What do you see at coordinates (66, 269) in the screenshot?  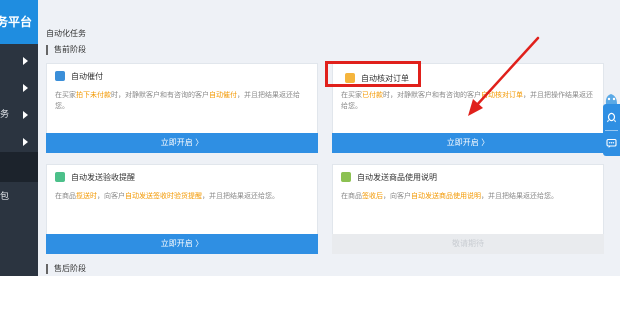 I see `section-heading-aftersale: 售后阶段` at bounding box center [66, 269].